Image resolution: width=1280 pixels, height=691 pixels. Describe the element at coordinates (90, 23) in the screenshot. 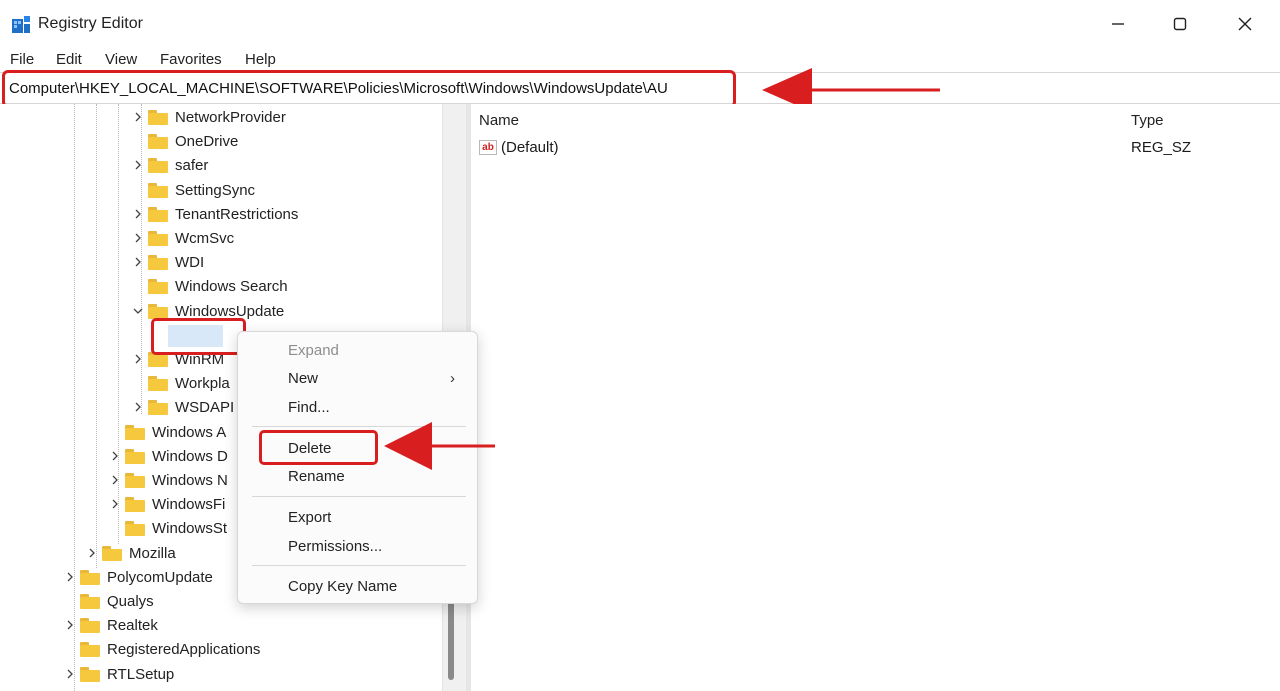

I see `window-title: Registry Editor` at that location.